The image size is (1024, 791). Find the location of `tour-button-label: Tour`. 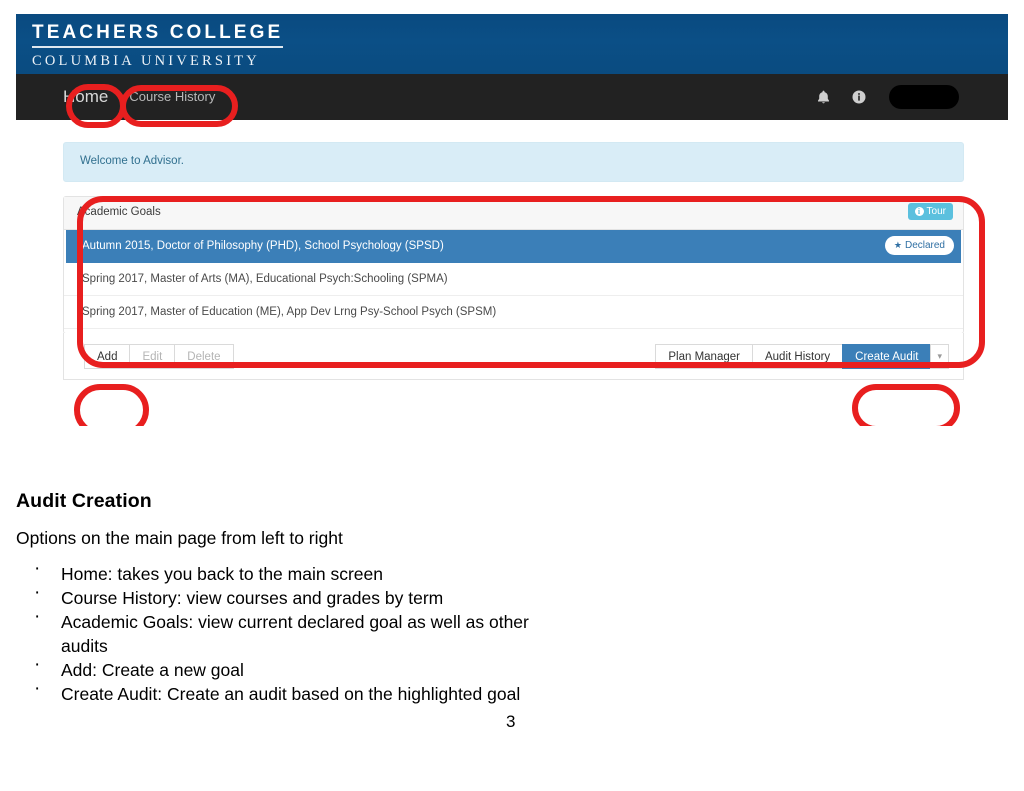

tour-button-label: Tour is located at coordinates (936, 211).